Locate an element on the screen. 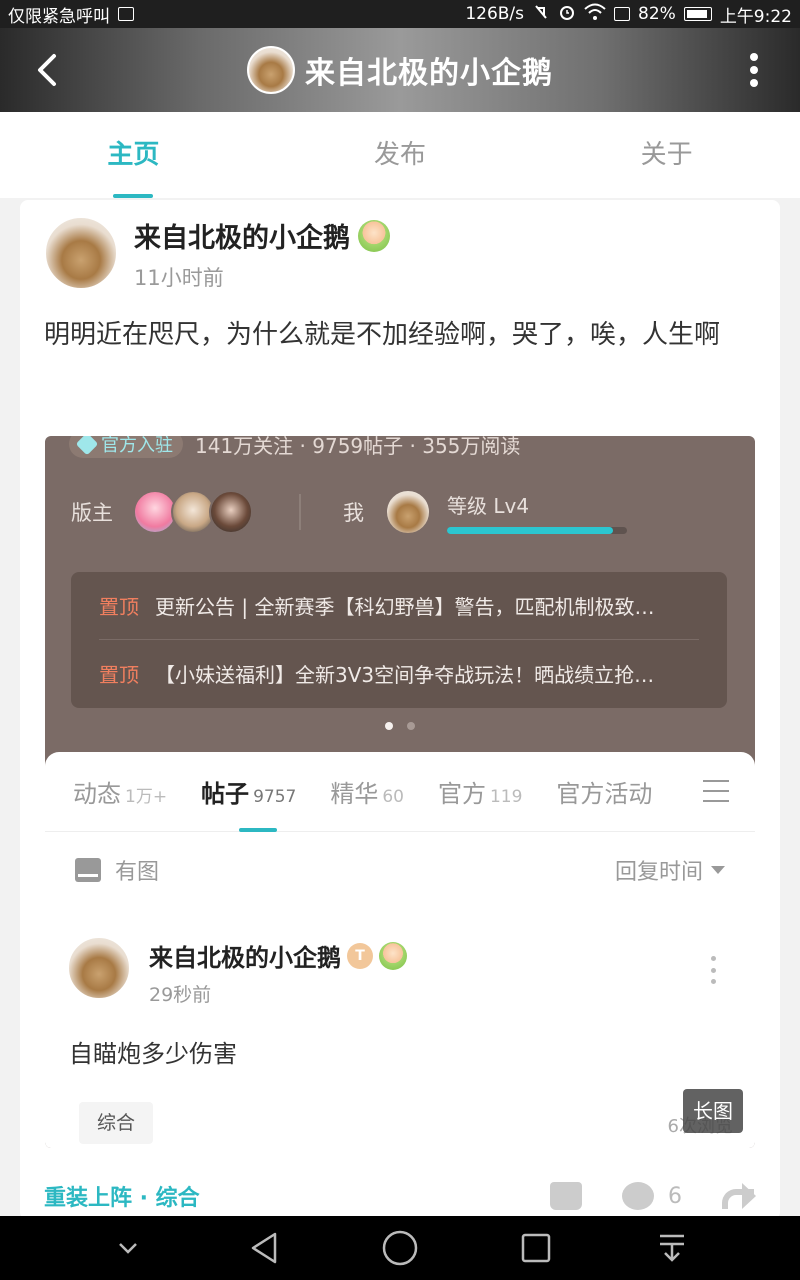 The height and width of the screenshot is (1280, 800). chevron-down-icon is located at coordinates (128, 1248).